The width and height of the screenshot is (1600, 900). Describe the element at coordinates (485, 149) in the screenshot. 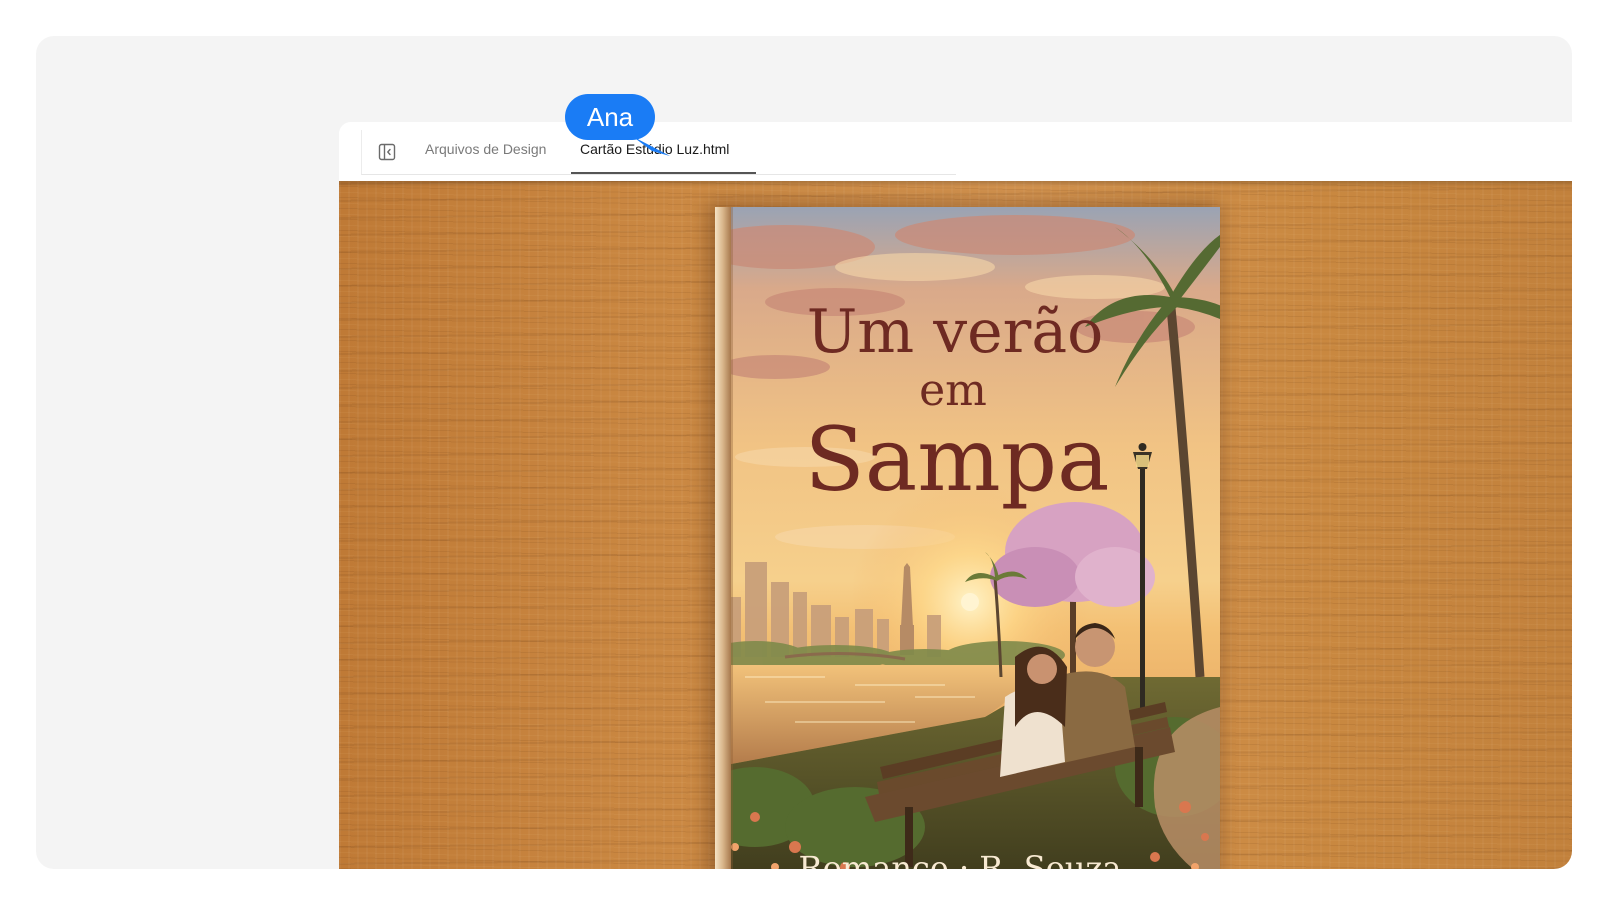

I see `tab-design-files: Arquivos de Design` at that location.